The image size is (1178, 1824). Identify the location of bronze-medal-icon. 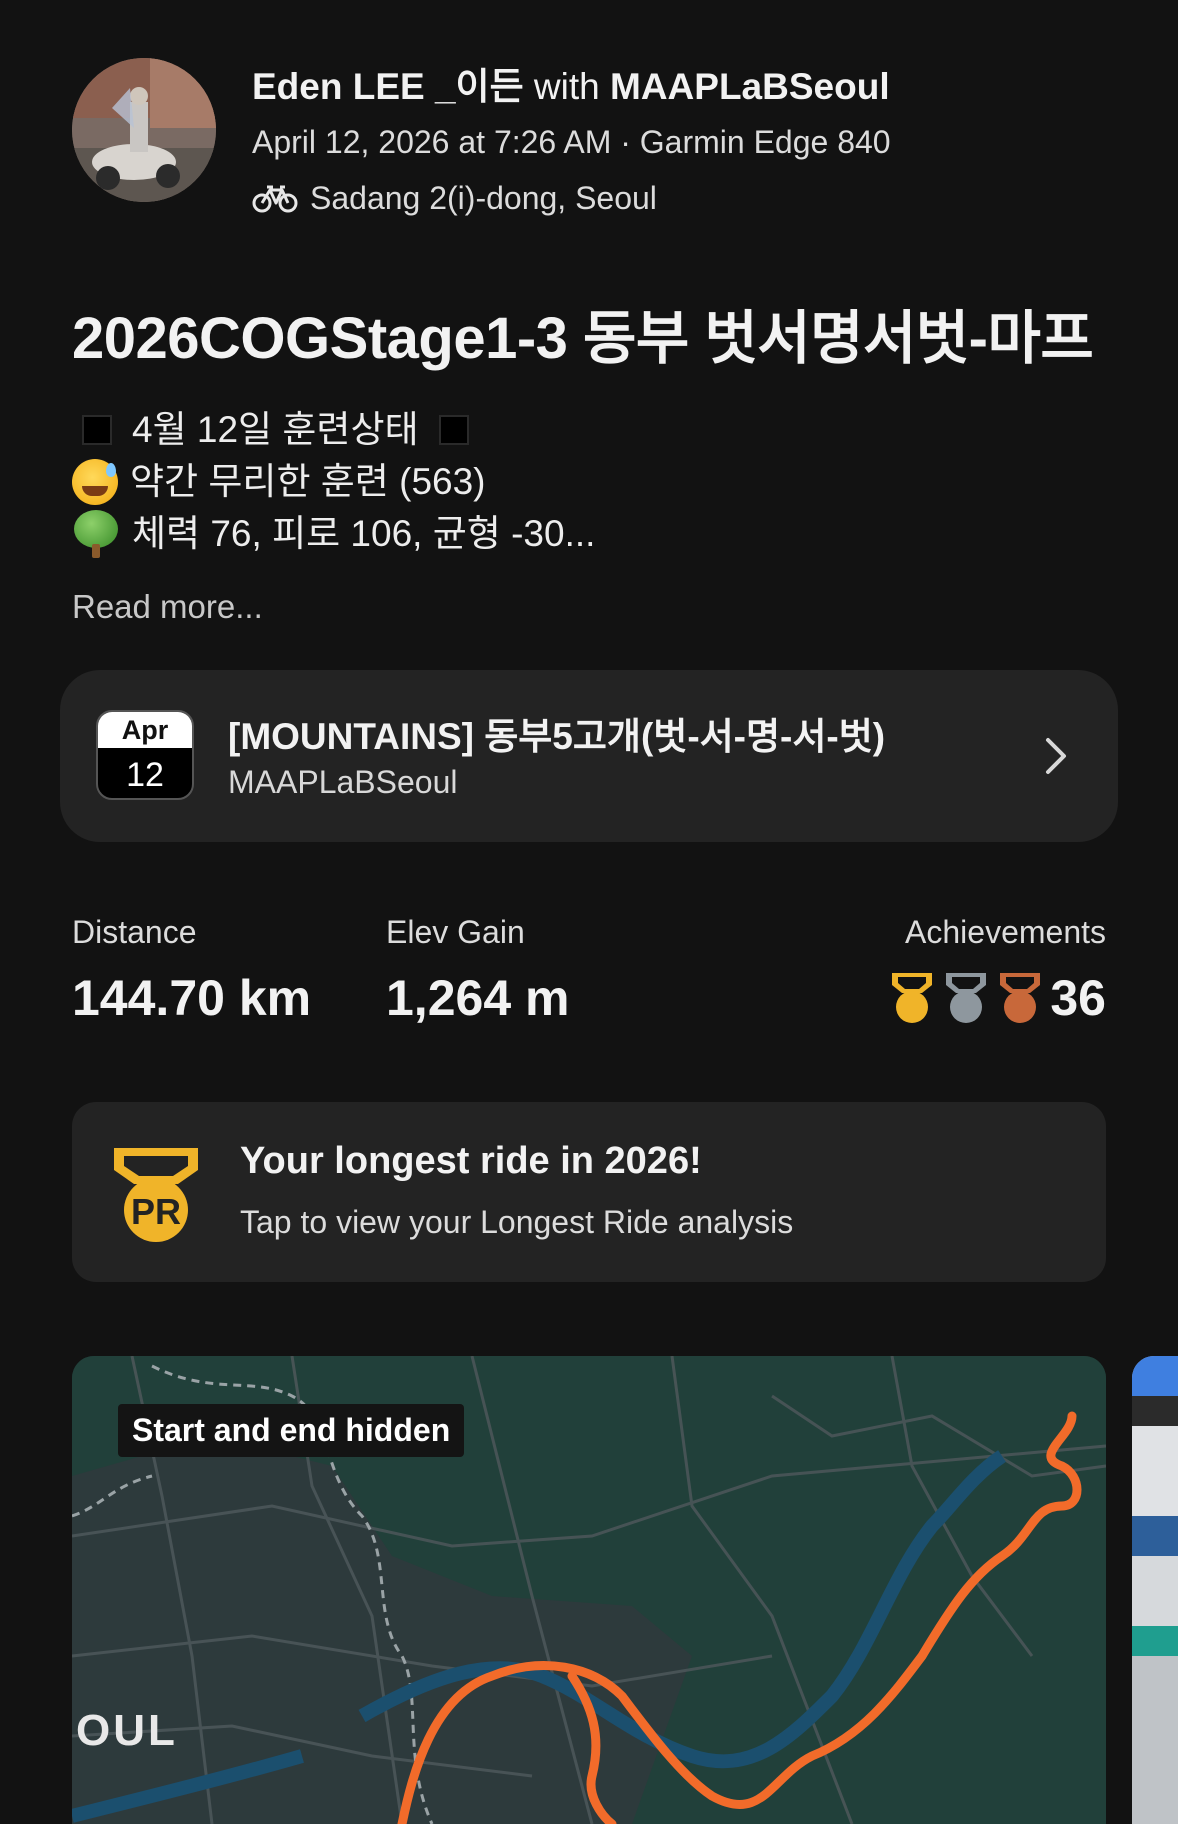
(1020, 998).